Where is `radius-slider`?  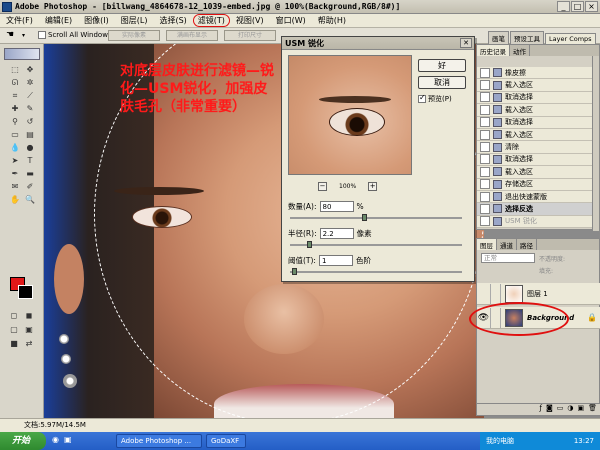 radius-slider is located at coordinates (376, 244).